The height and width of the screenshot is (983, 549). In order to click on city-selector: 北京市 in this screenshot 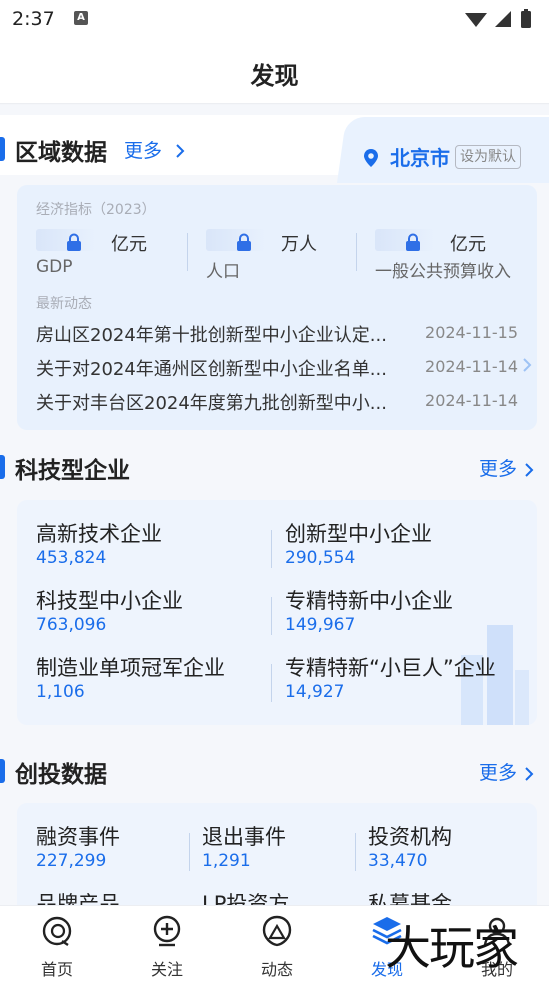, I will do `click(406, 156)`.